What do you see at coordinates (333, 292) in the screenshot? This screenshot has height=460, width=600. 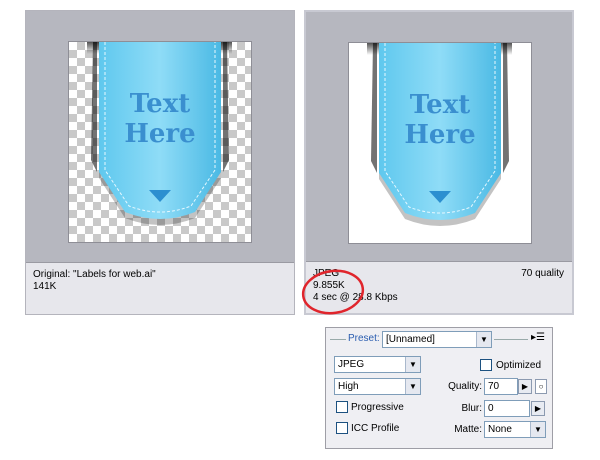 I see `annotation-circle` at bounding box center [333, 292].